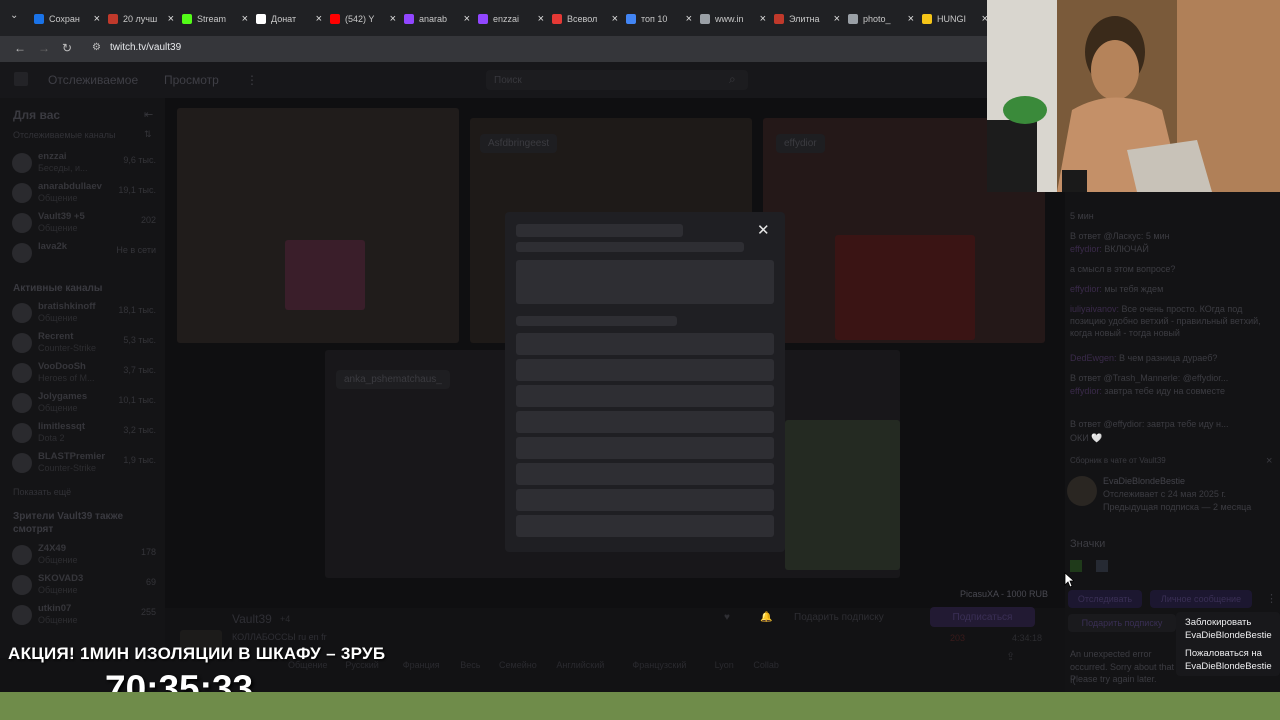 Image resolution: width=1280 pixels, height=720 pixels. What do you see at coordinates (519, 143) in the screenshot?
I see `tile-tag-1: Asfdbringeest` at bounding box center [519, 143].